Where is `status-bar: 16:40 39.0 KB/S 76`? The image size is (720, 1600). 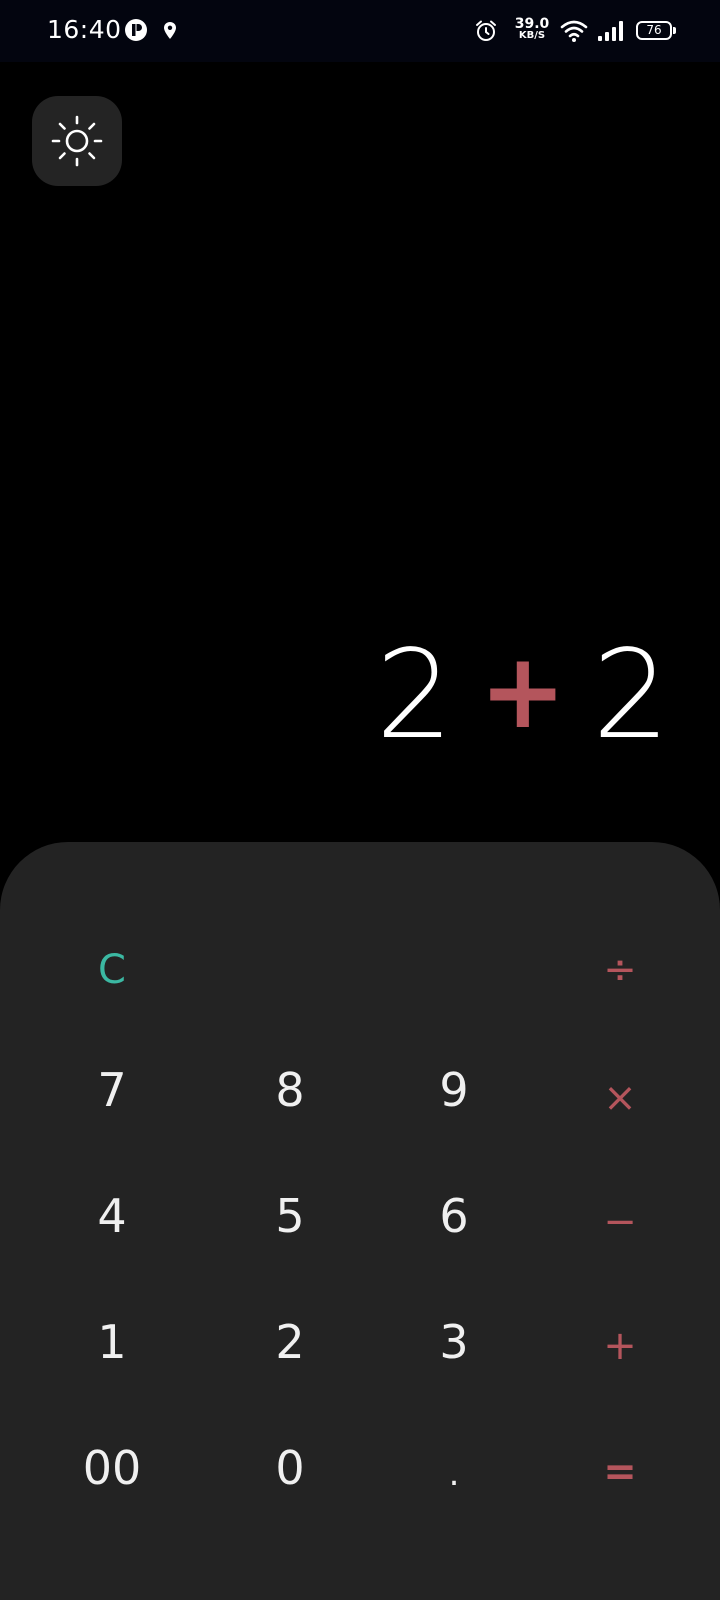
status-bar: 16:40 39.0 KB/S 76 is located at coordinates (360, 31).